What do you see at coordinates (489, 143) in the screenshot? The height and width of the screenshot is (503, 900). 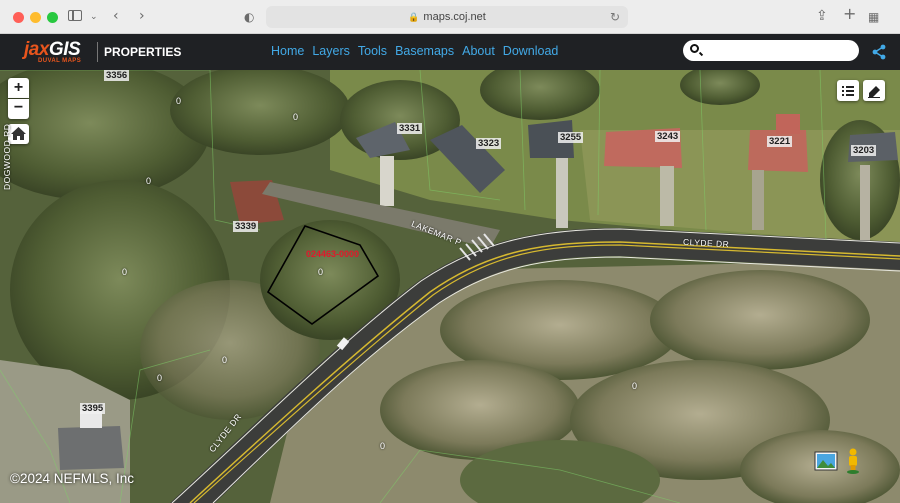 I see `house-number-label: 3323` at bounding box center [489, 143].